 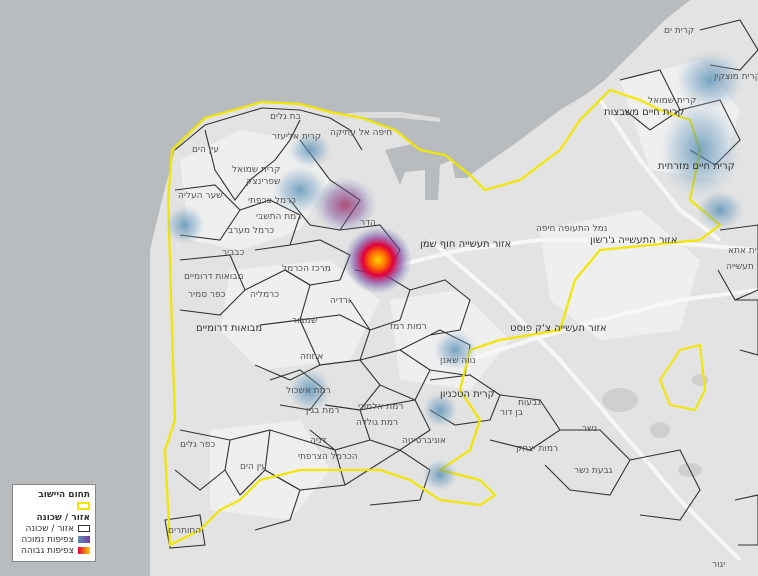 I want to click on legend-title-row: תחום היישוב, so click(x=54, y=494).